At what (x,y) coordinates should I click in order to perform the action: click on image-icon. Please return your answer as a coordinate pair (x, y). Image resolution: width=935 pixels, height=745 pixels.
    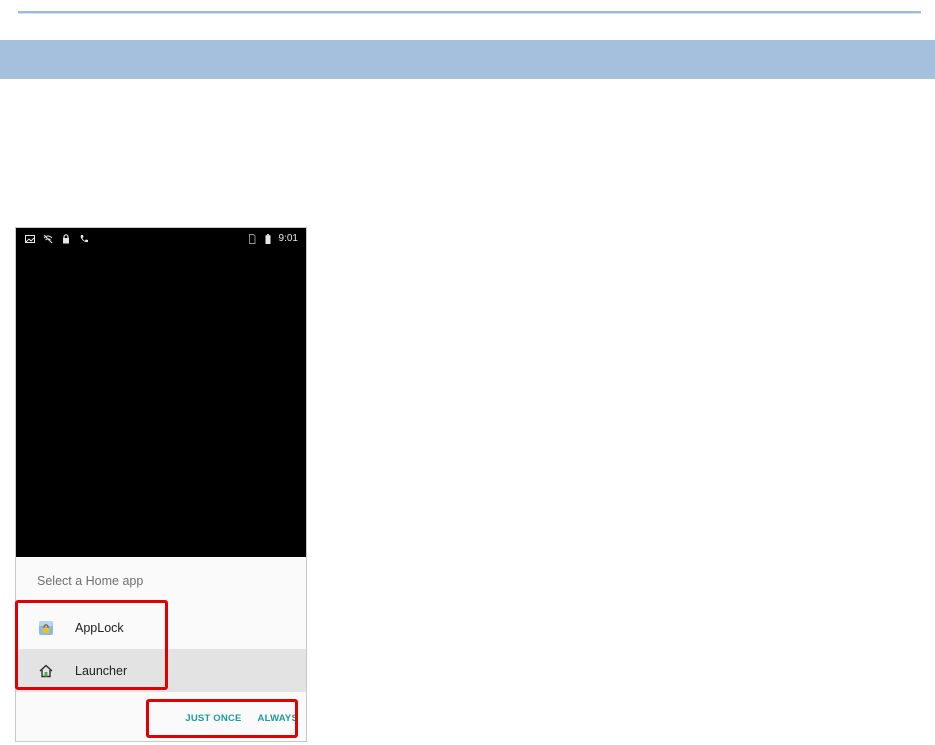
    Looking at the image, I should click on (30, 239).